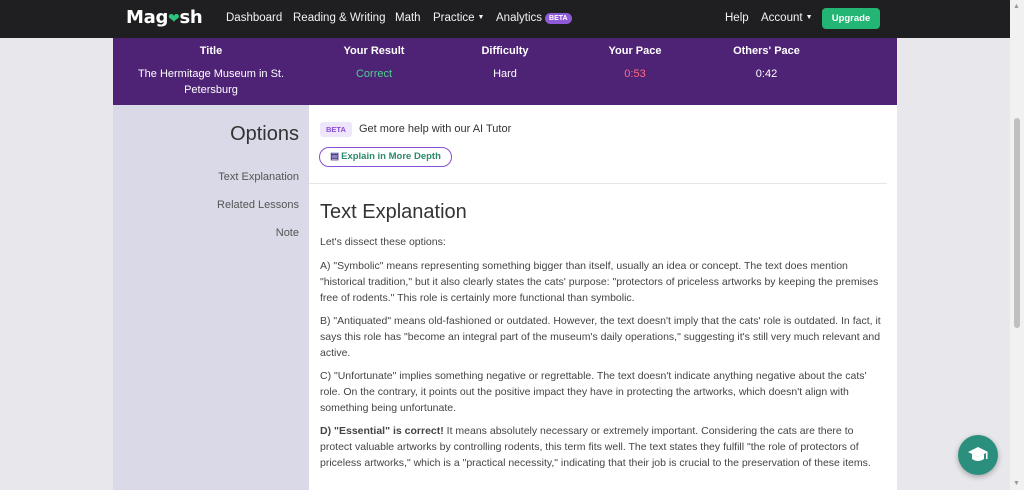 This screenshot has width=1024, height=490. Describe the element at coordinates (635, 51) in the screenshot. I see `header-your-pace: Your Pace` at that location.